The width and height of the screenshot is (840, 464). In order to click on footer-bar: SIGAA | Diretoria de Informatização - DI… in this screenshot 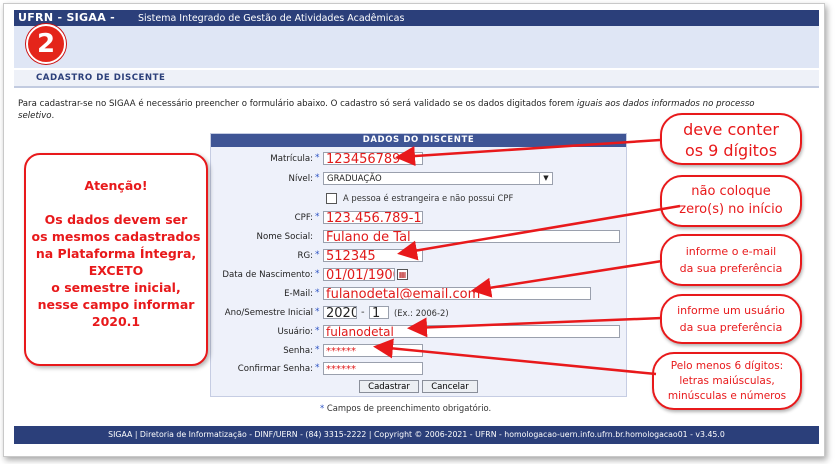, I will do `click(416, 435)`.